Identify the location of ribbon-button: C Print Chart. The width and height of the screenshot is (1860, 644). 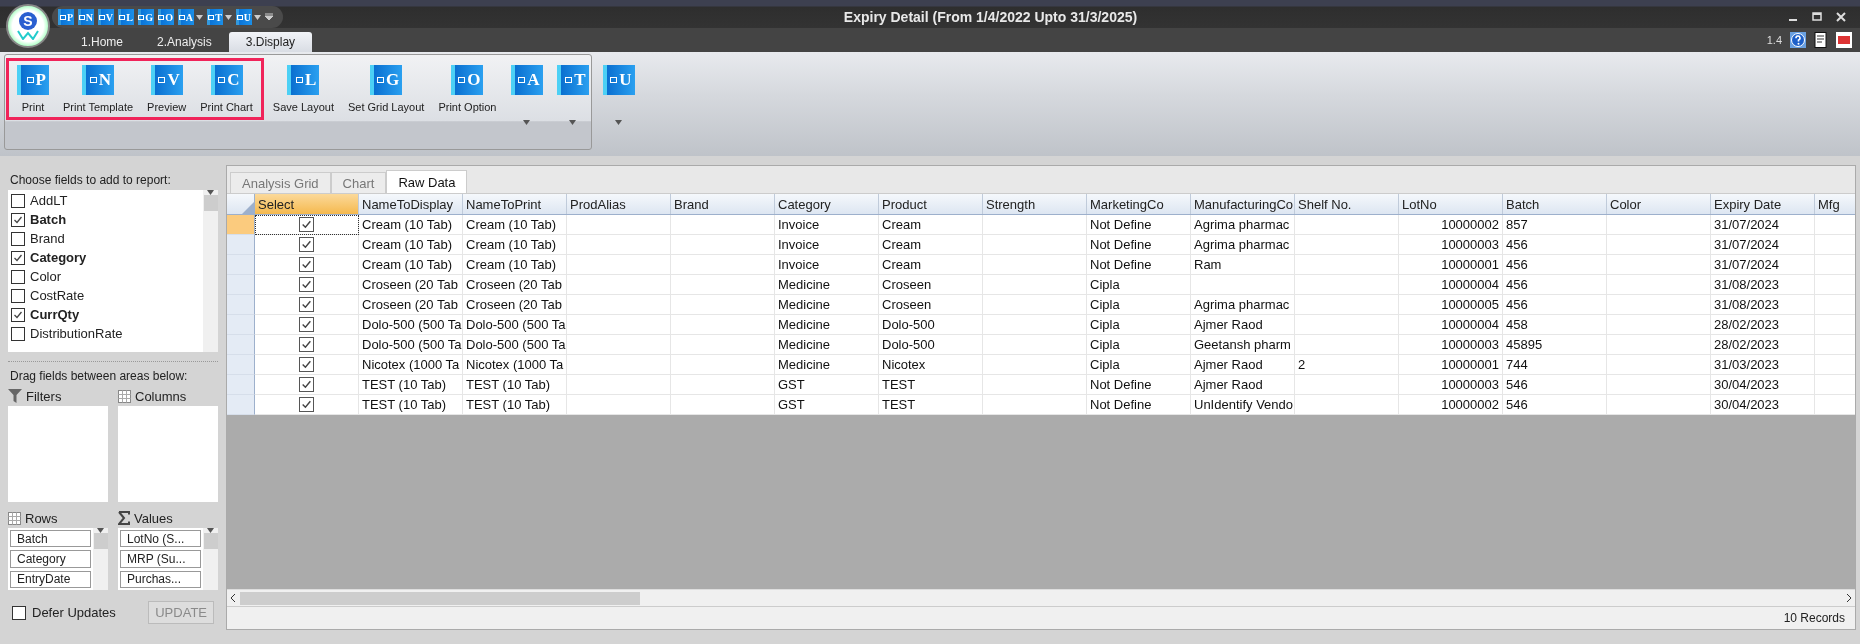
(226, 89).